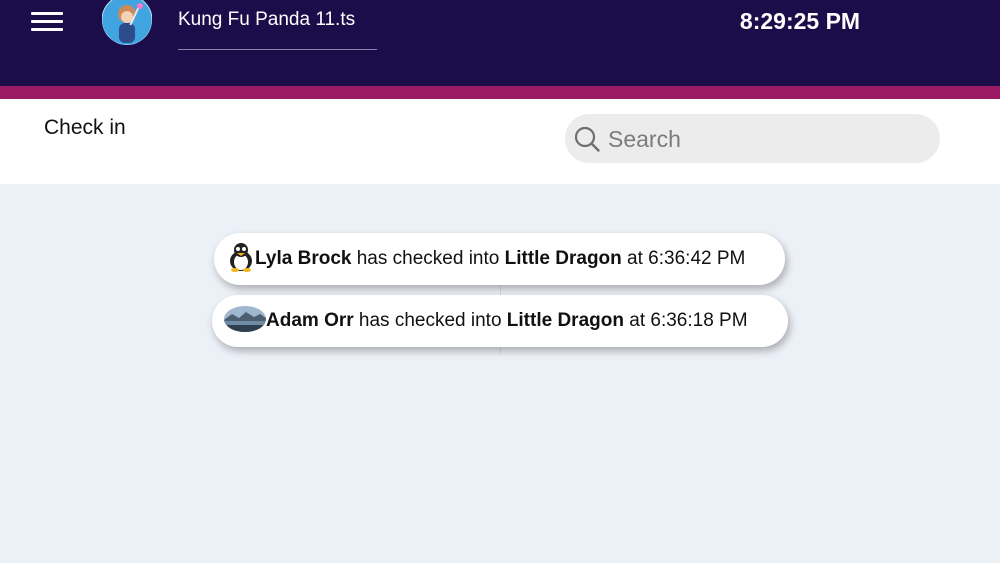 The height and width of the screenshot is (563, 1000). Describe the element at coordinates (768, 139) in the screenshot. I see `search-input` at that location.